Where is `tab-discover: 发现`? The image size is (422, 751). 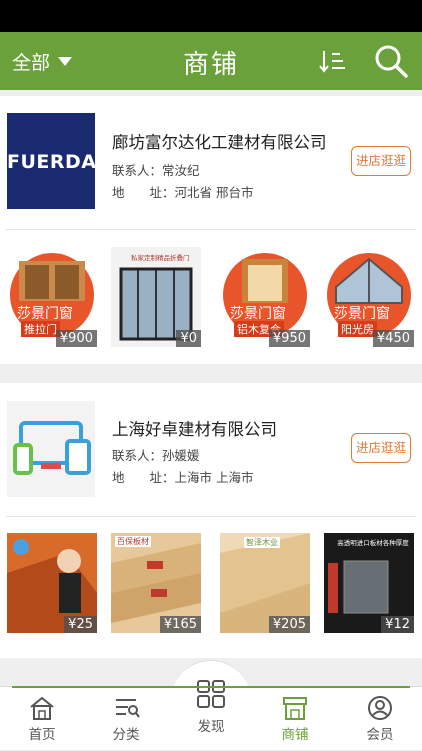
tab-discover: 发现 is located at coordinates (211, 715).